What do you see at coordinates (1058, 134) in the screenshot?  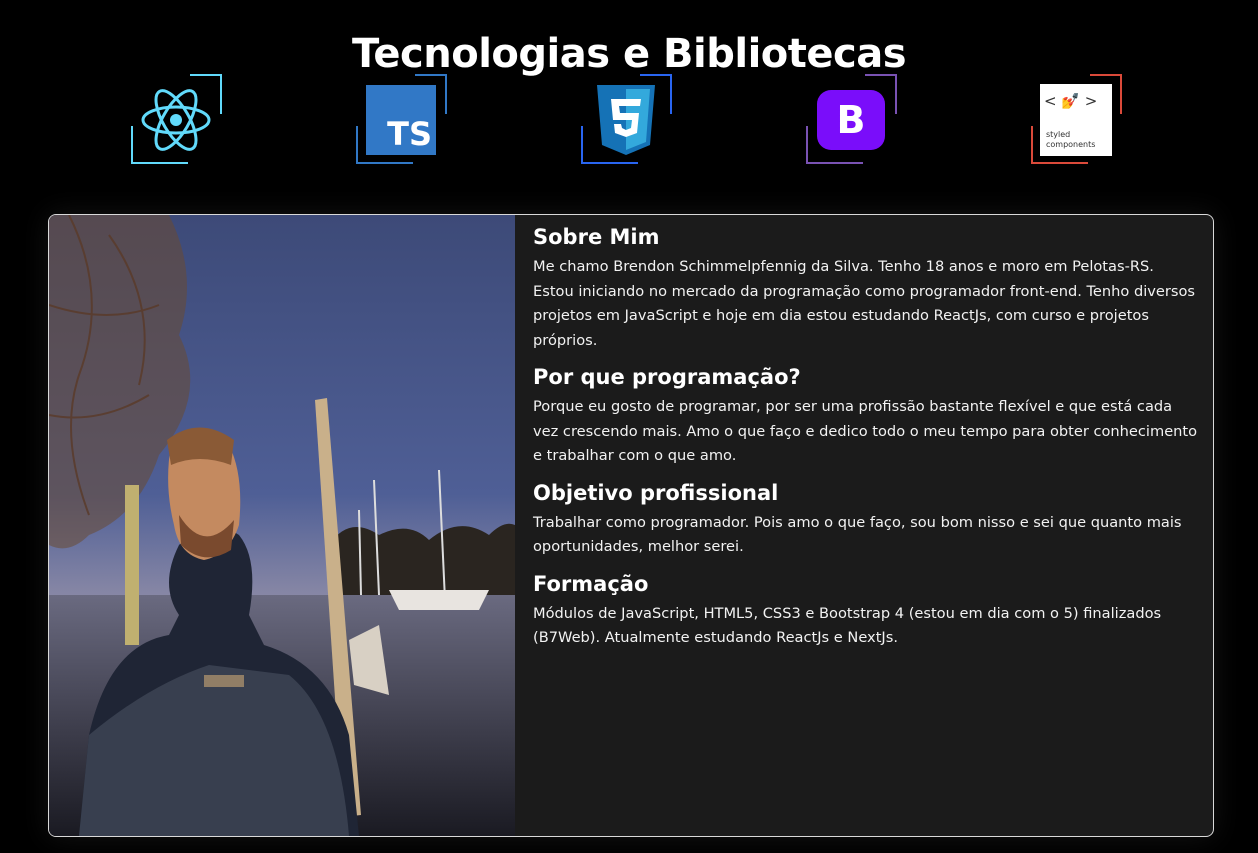 I see `styled-components-label-1: styled` at bounding box center [1058, 134].